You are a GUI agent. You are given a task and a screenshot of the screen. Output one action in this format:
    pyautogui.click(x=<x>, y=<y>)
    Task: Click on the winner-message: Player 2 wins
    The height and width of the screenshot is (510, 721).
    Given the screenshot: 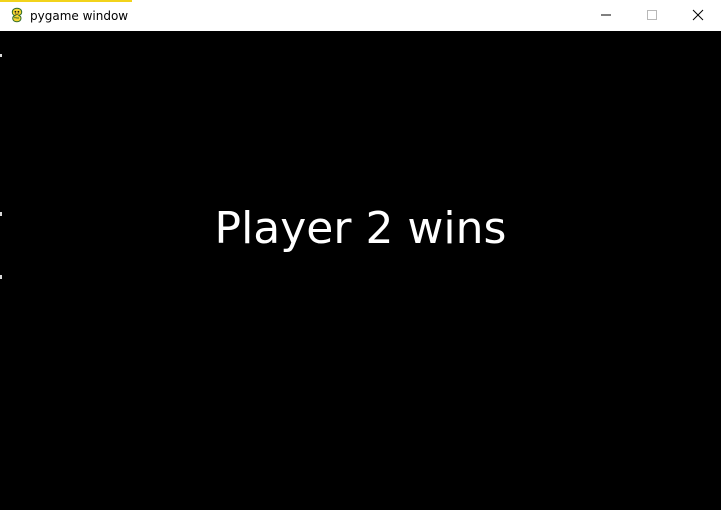 What is the action you would take?
    pyautogui.click(x=360, y=228)
    